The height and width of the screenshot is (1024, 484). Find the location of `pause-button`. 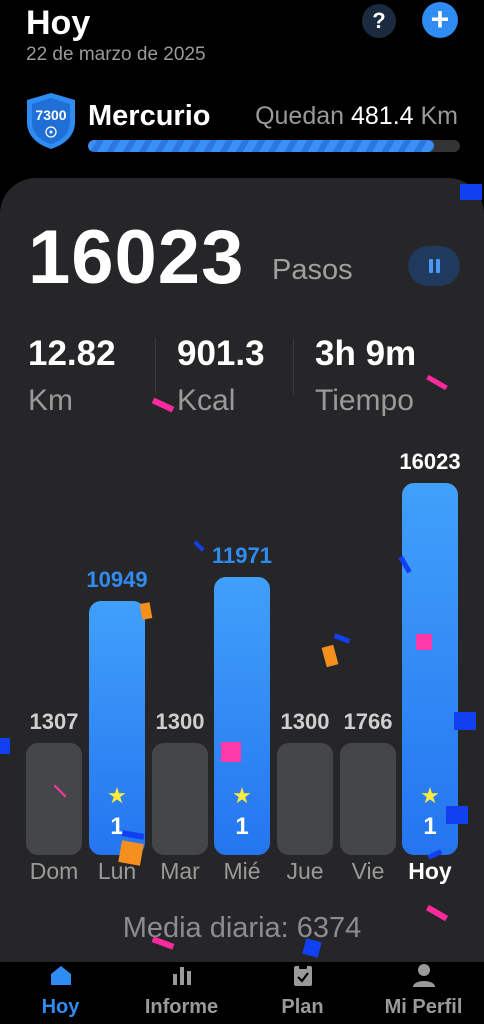

pause-button is located at coordinates (434, 266).